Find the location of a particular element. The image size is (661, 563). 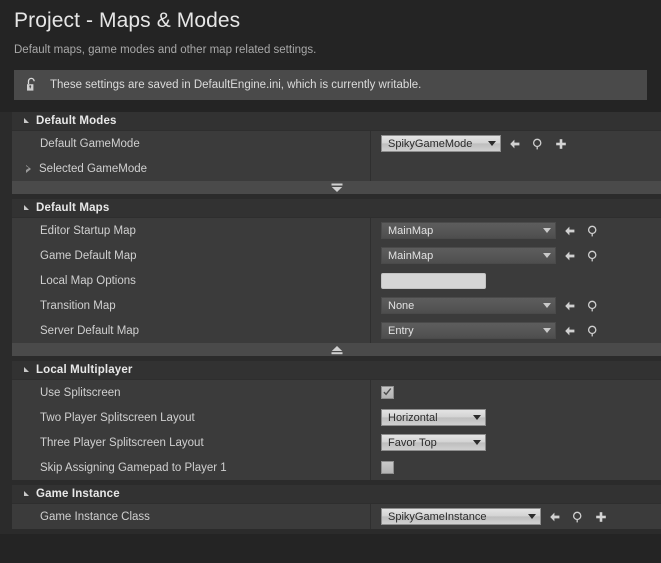

row-label-text: Default GameMode is located at coordinates (90, 143).